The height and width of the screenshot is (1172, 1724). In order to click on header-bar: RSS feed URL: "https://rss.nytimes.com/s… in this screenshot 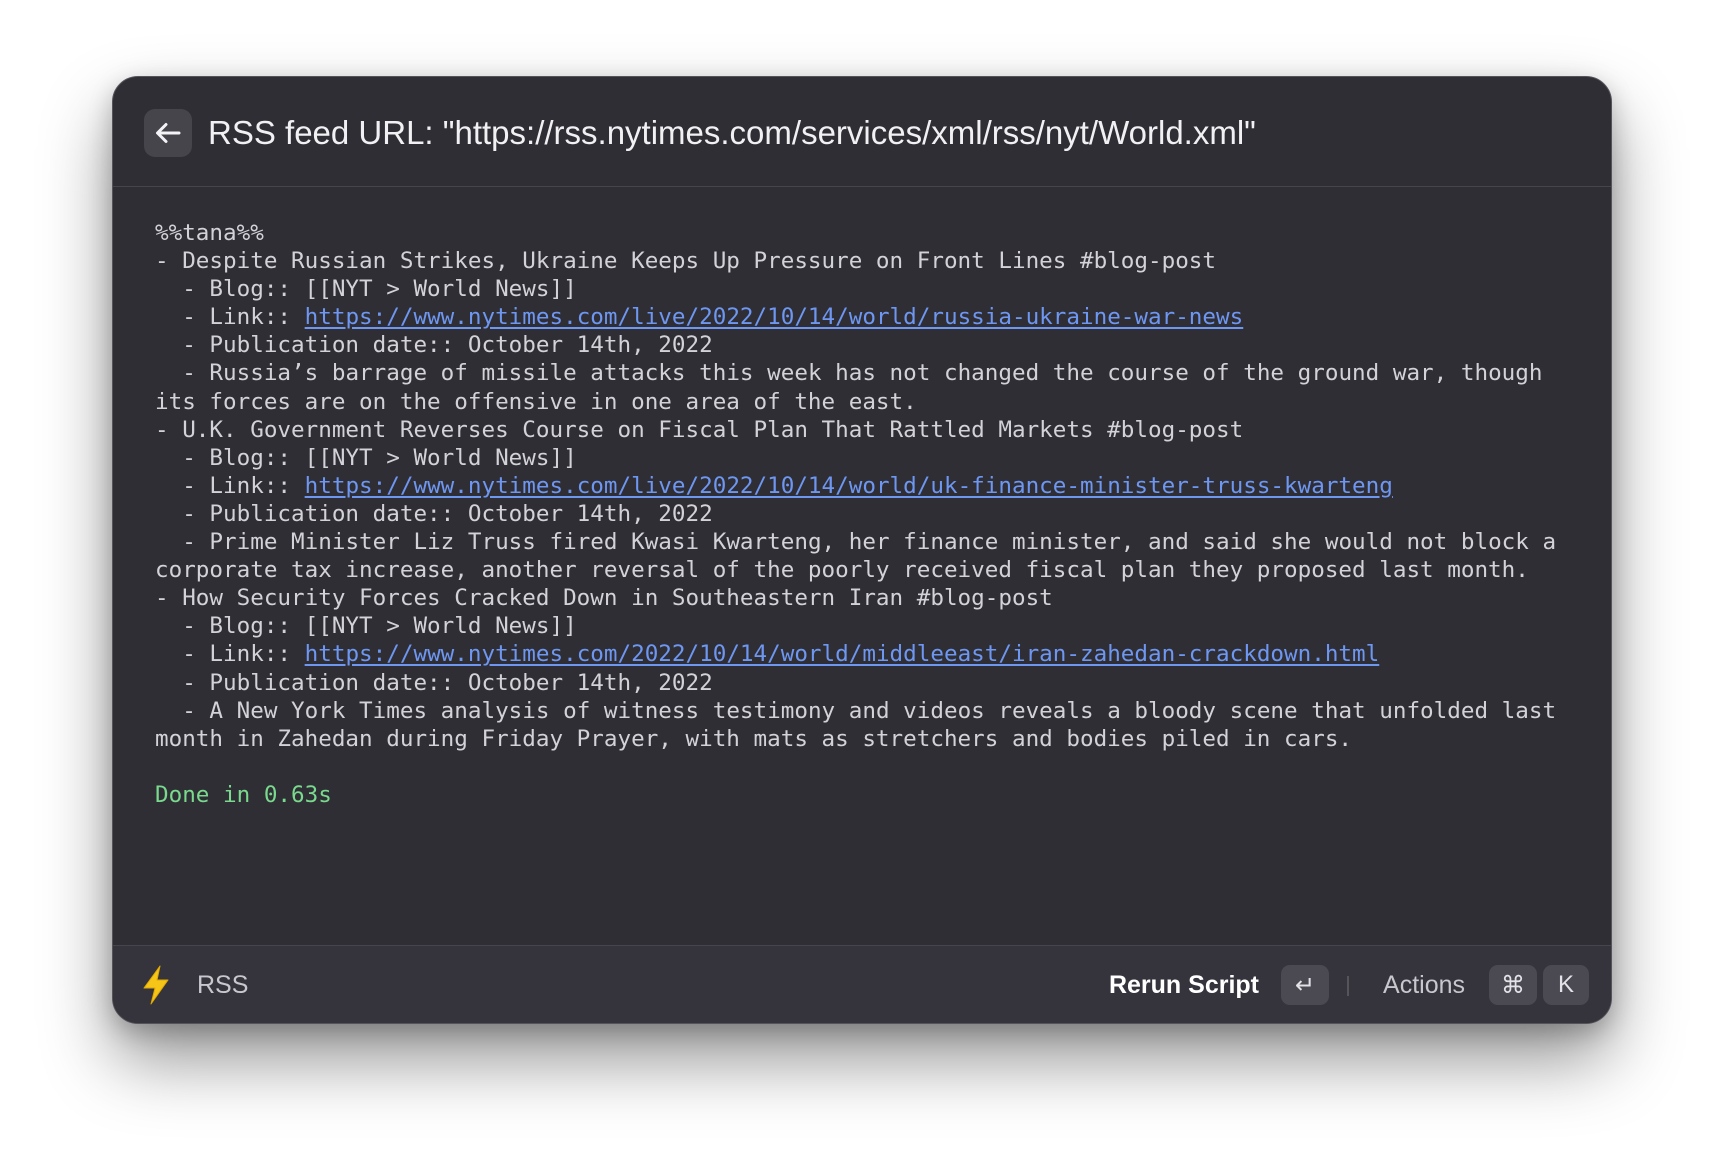, I will do `click(862, 132)`.